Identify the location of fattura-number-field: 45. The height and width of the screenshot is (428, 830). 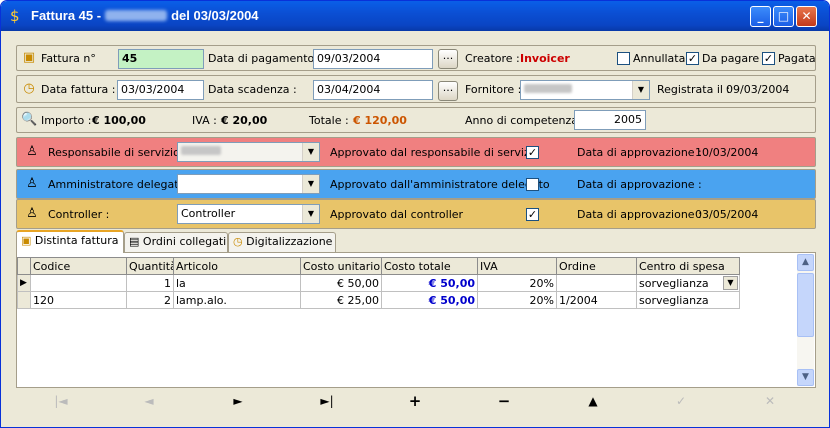
(161, 59).